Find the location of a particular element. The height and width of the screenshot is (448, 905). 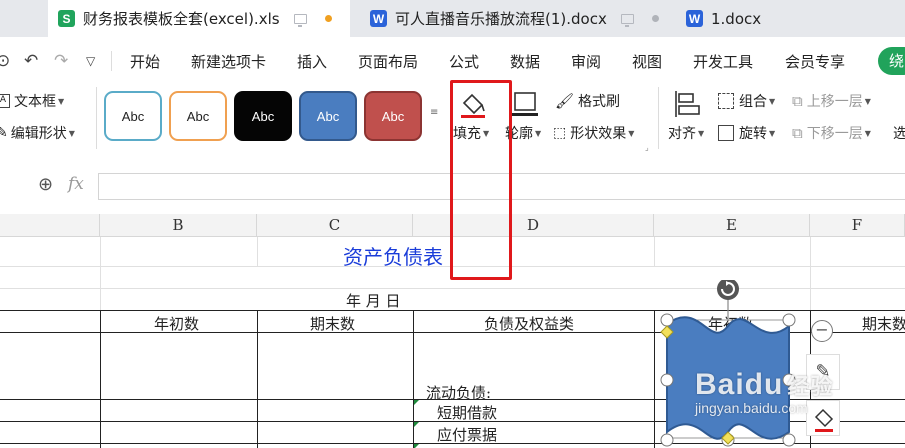

column-header-c: C is located at coordinates (335, 225).